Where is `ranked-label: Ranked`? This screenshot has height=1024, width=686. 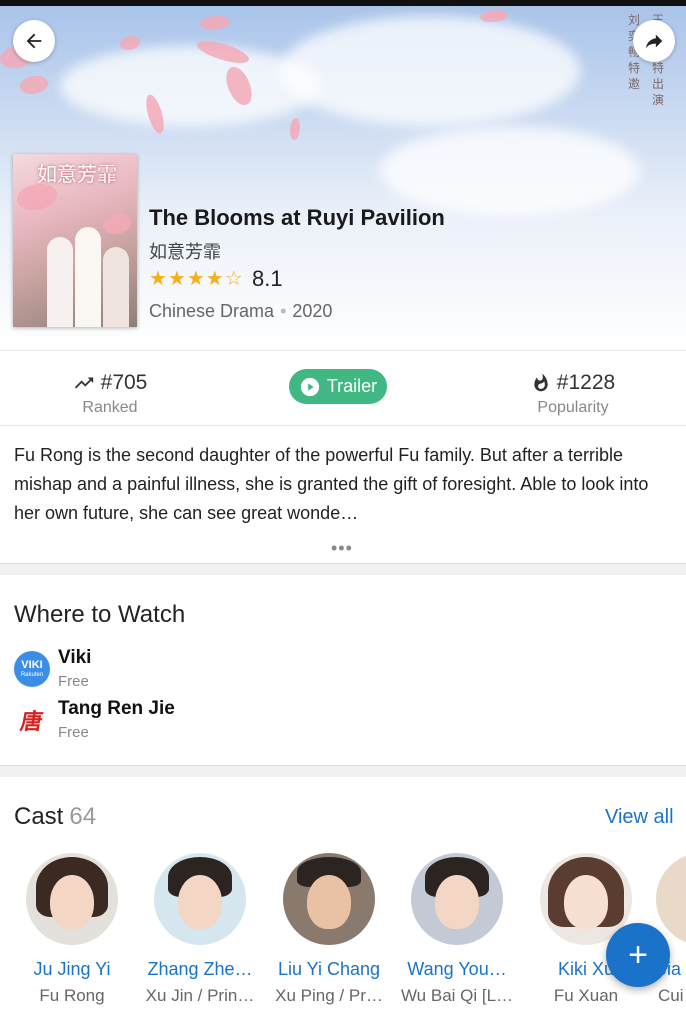 ranked-label: Ranked is located at coordinates (110, 407).